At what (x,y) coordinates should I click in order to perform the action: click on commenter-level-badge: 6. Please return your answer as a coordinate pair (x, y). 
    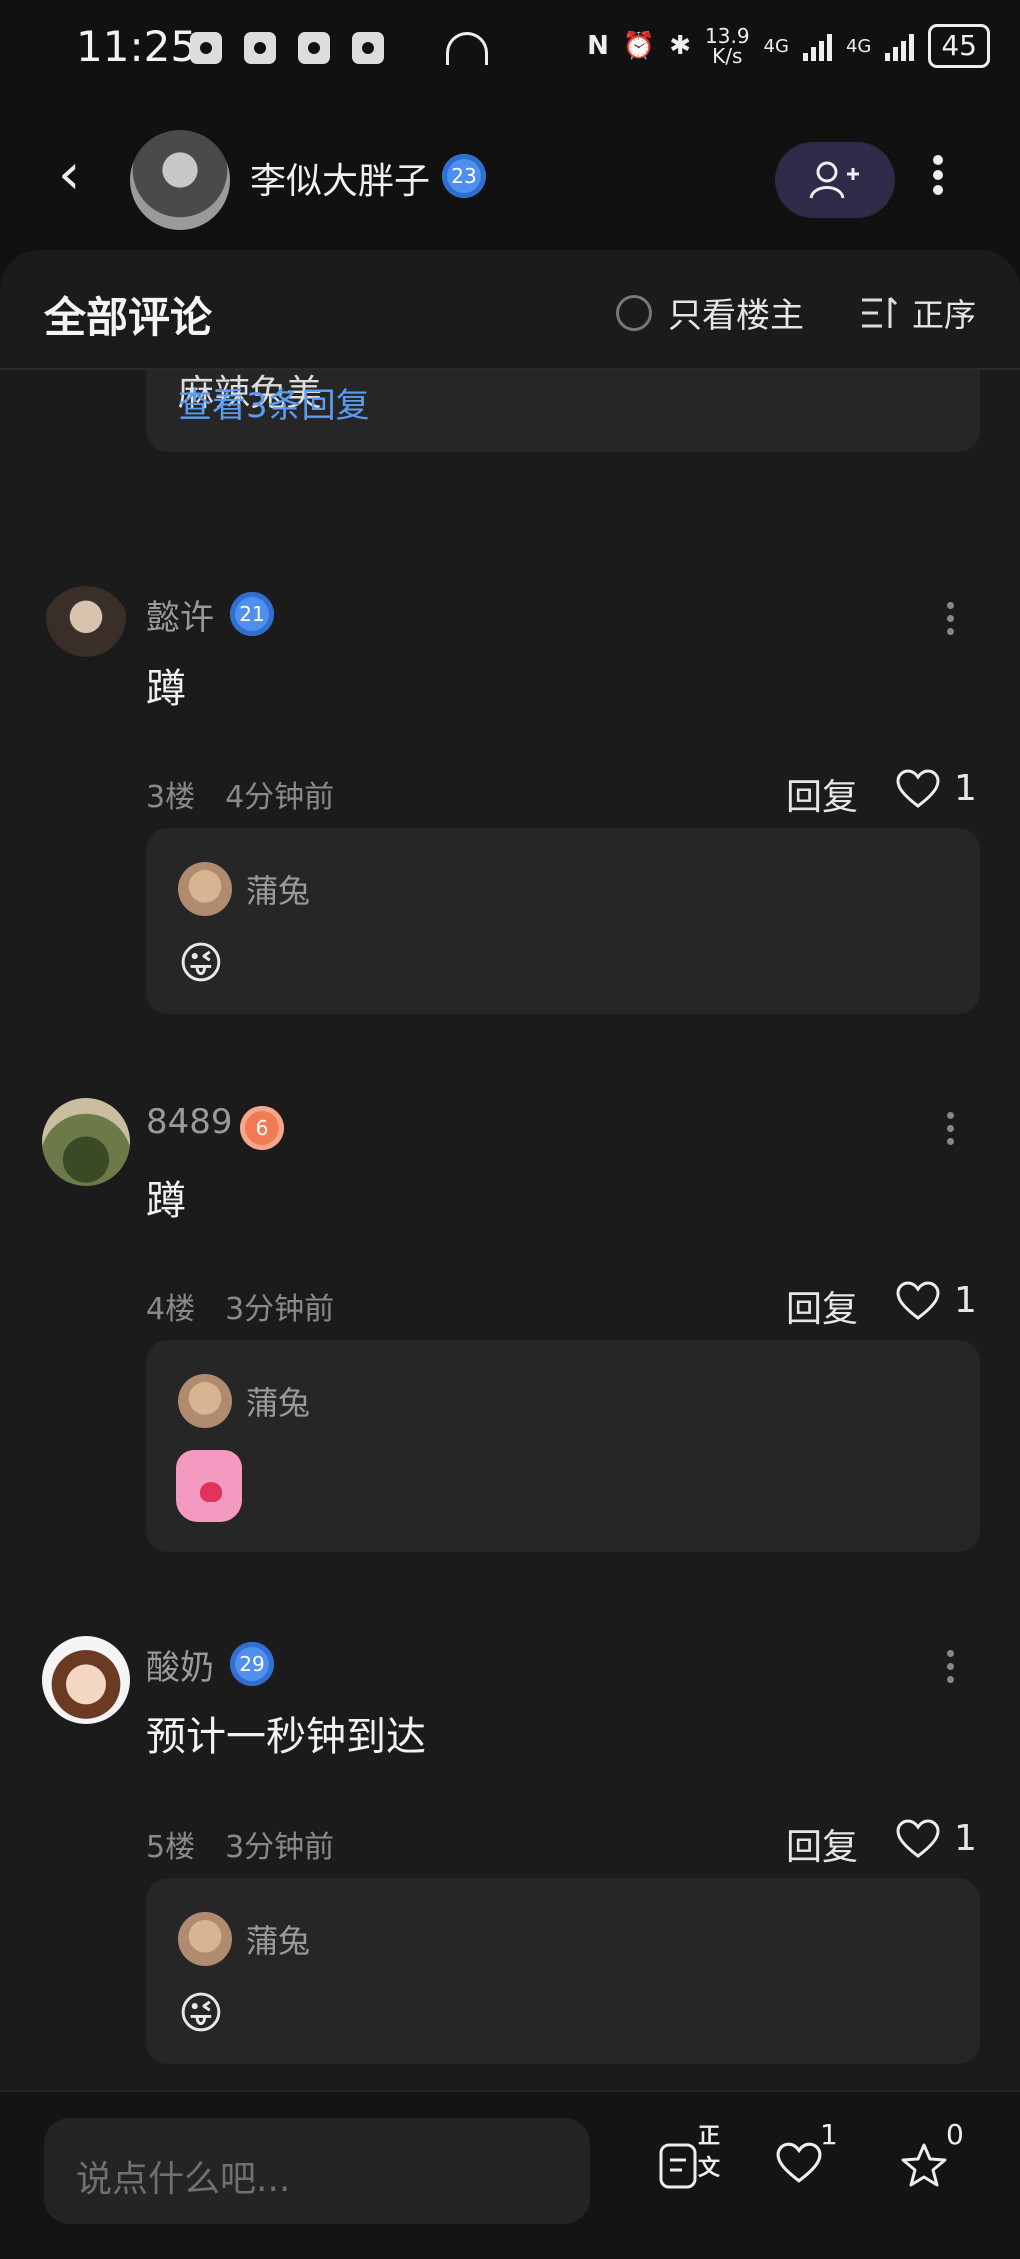
    Looking at the image, I should click on (262, 1128).